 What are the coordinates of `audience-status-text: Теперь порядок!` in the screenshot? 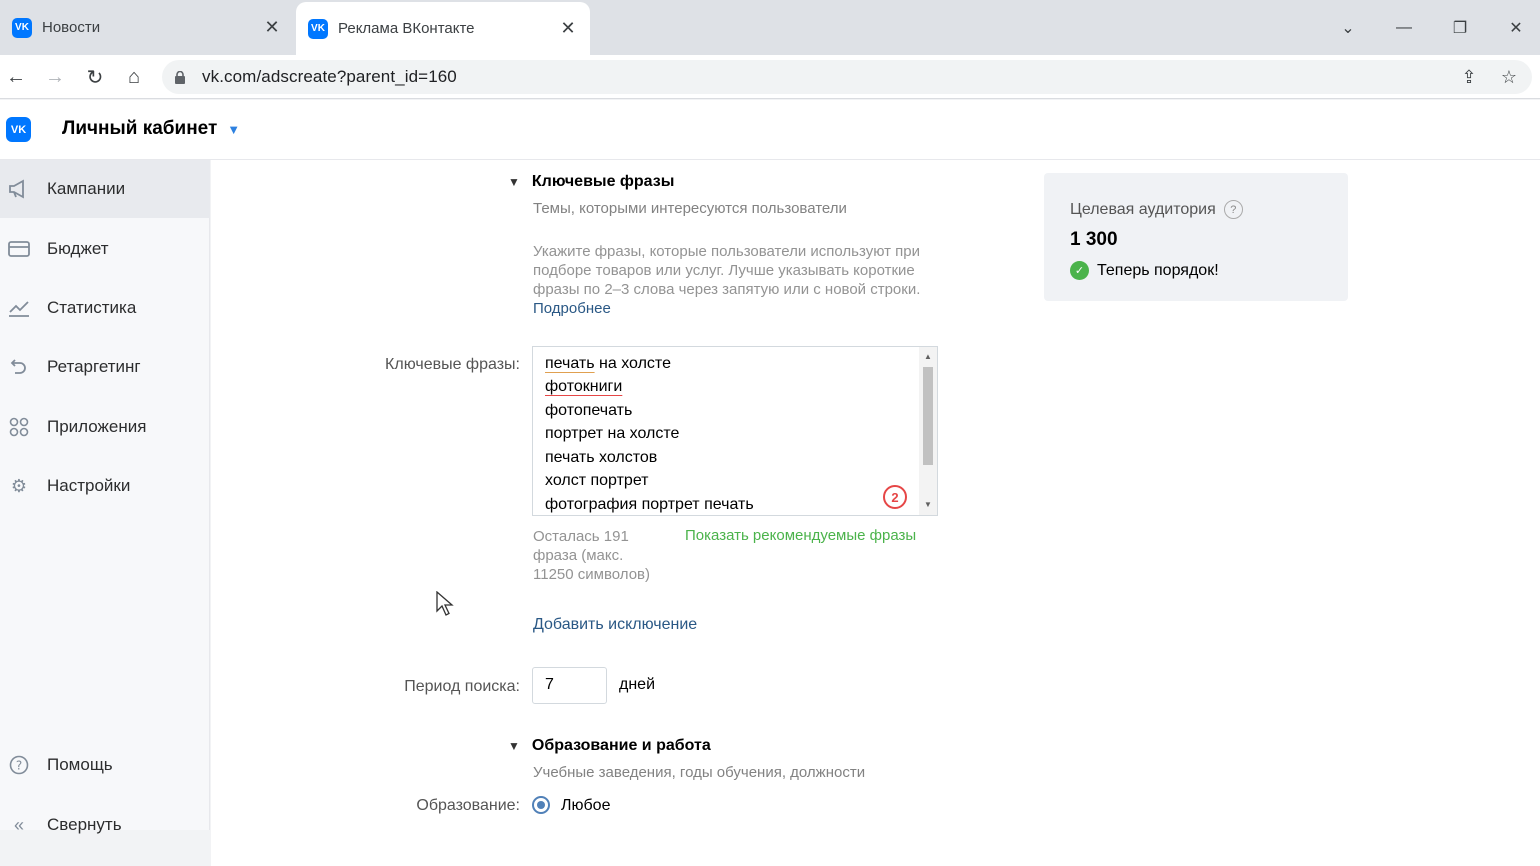 It's located at (1158, 270).